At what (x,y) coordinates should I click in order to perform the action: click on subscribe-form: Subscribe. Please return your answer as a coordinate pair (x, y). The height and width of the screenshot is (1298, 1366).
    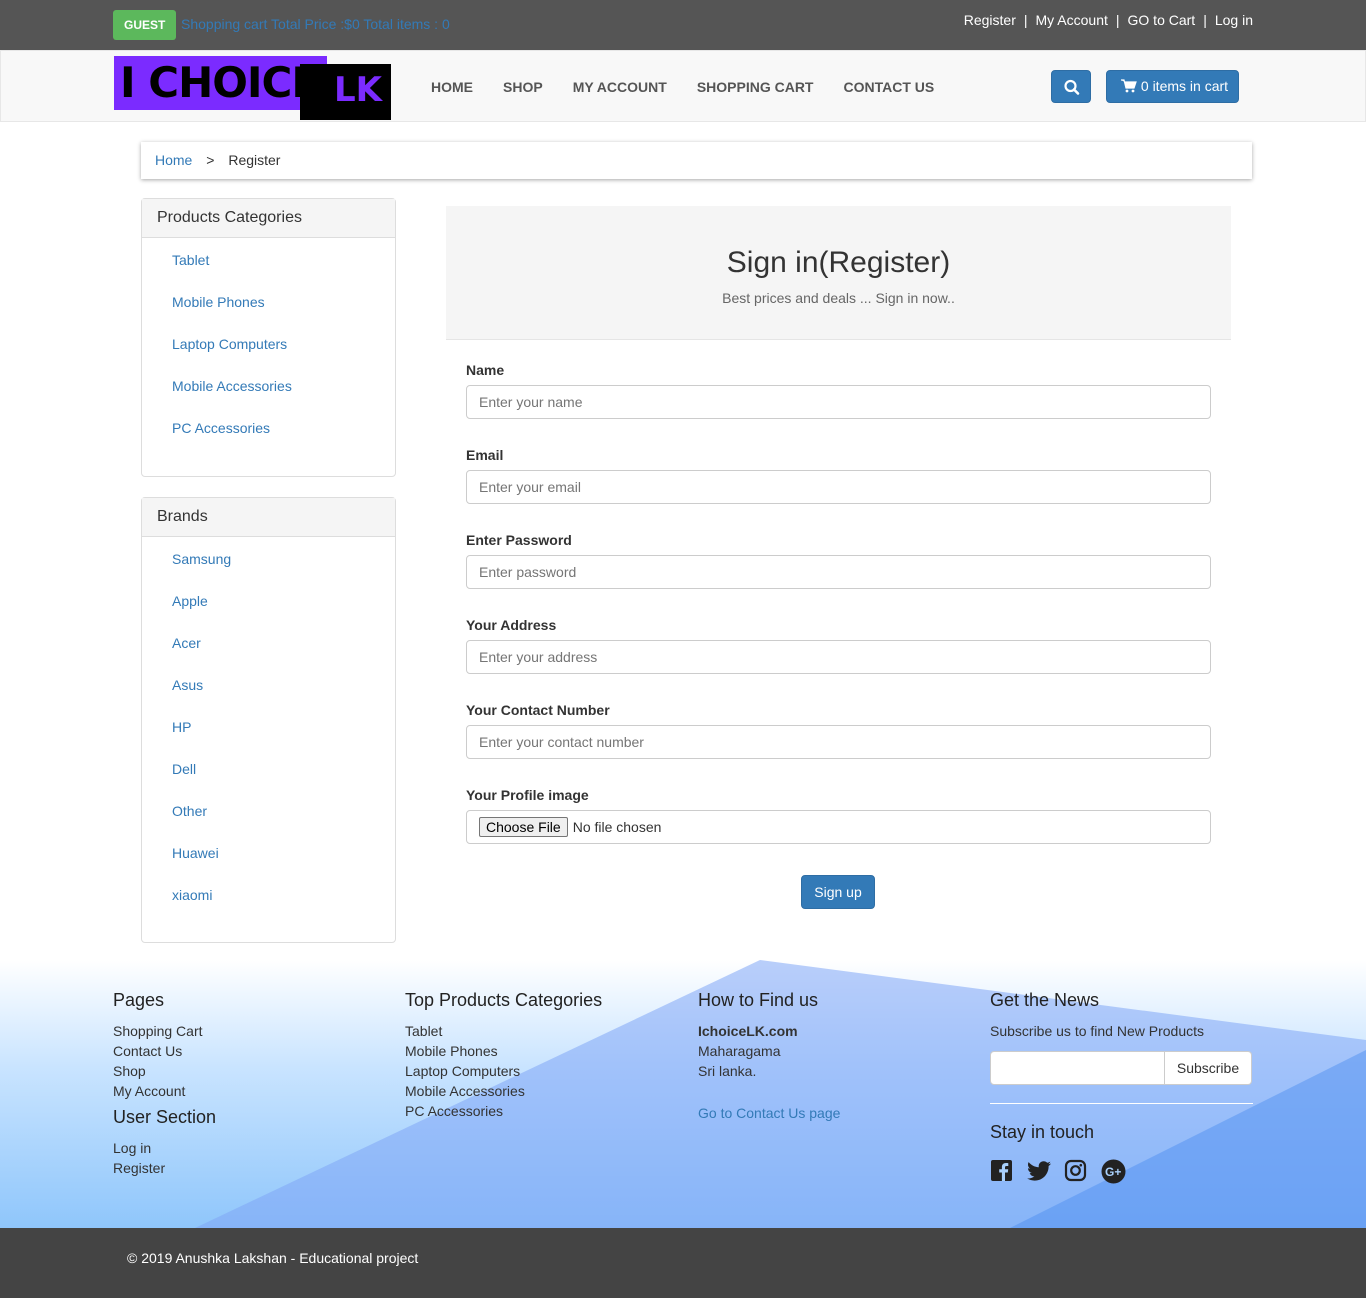
    Looking at the image, I should click on (1121, 1068).